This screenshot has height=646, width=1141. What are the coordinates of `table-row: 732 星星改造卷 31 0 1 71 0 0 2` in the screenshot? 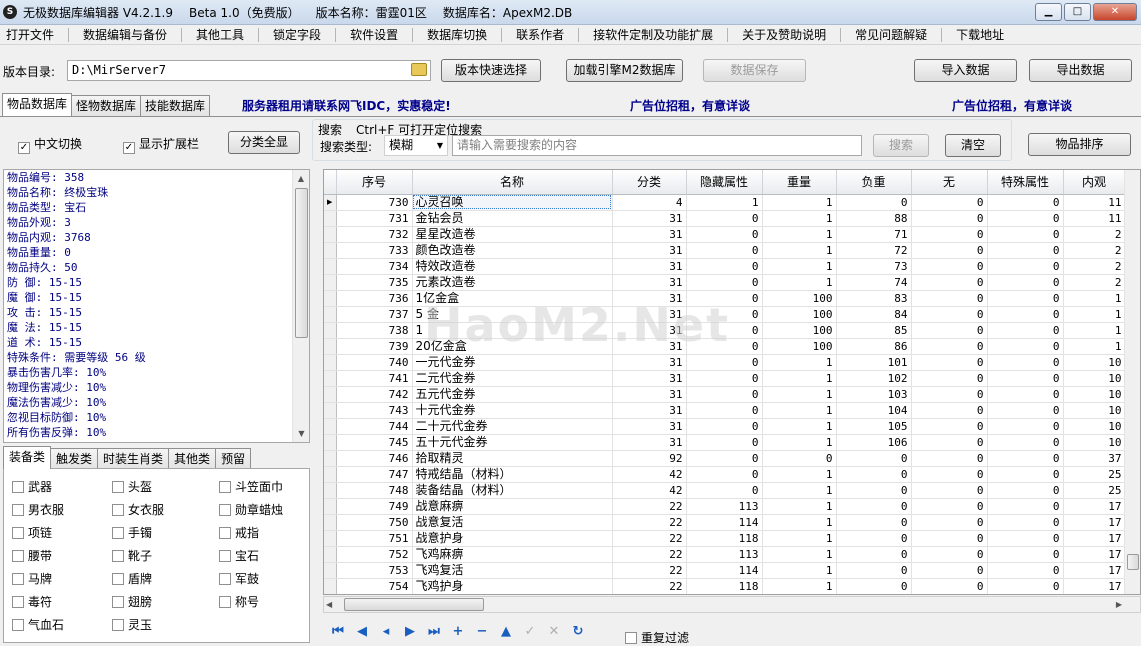 It's located at (725, 234).